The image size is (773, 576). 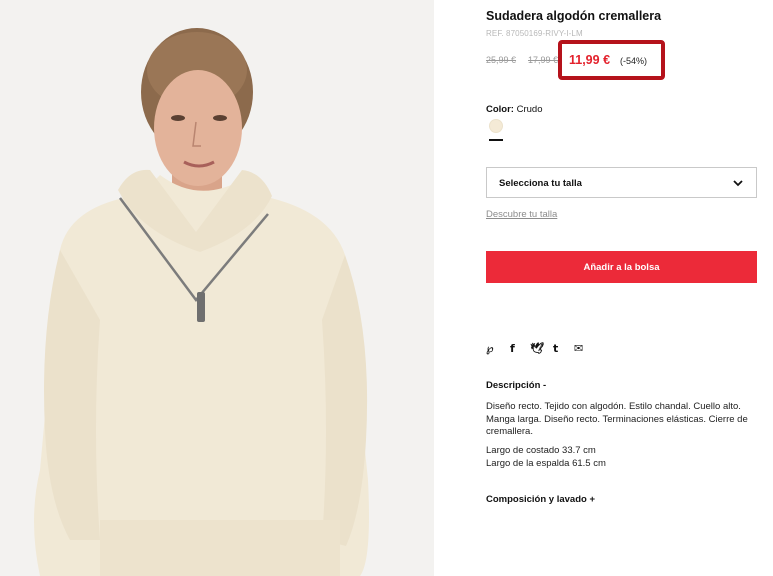 I want to click on discount-badge: (-54%), so click(x=634, y=61).